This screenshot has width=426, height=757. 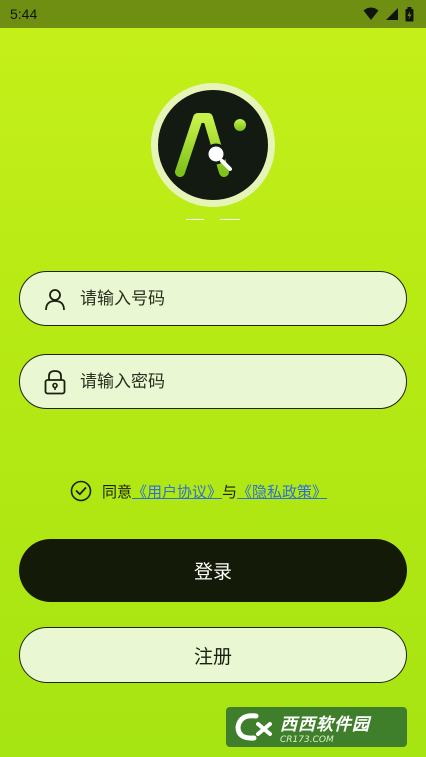 I want to click on user-icon, so click(x=55, y=299).